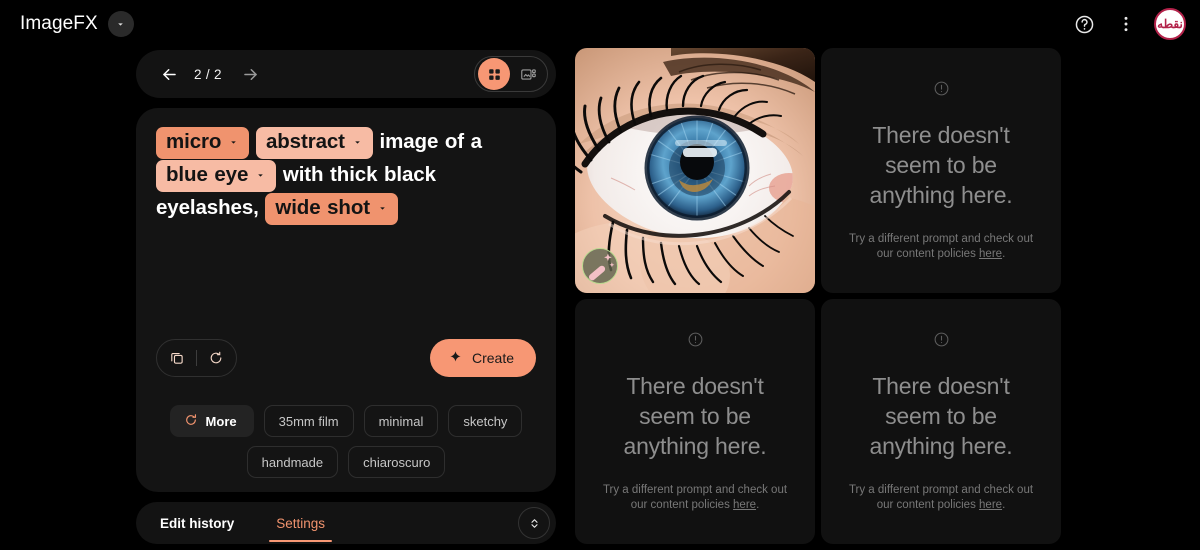 The image size is (1200, 550). What do you see at coordinates (528, 74) in the screenshot?
I see `detail-view-icon` at bounding box center [528, 74].